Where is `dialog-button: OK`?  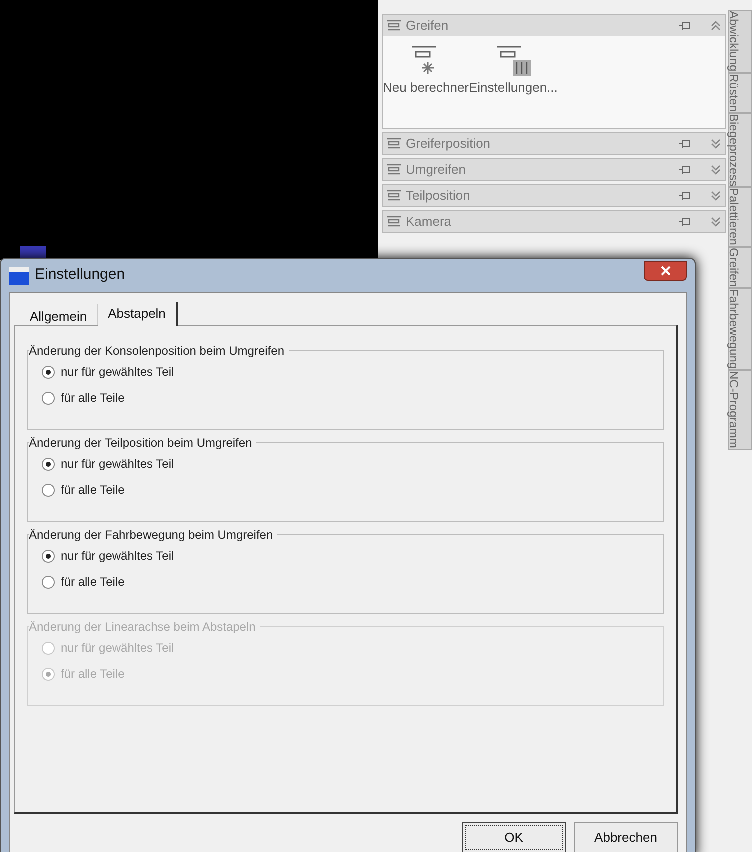 dialog-button: OK is located at coordinates (514, 837).